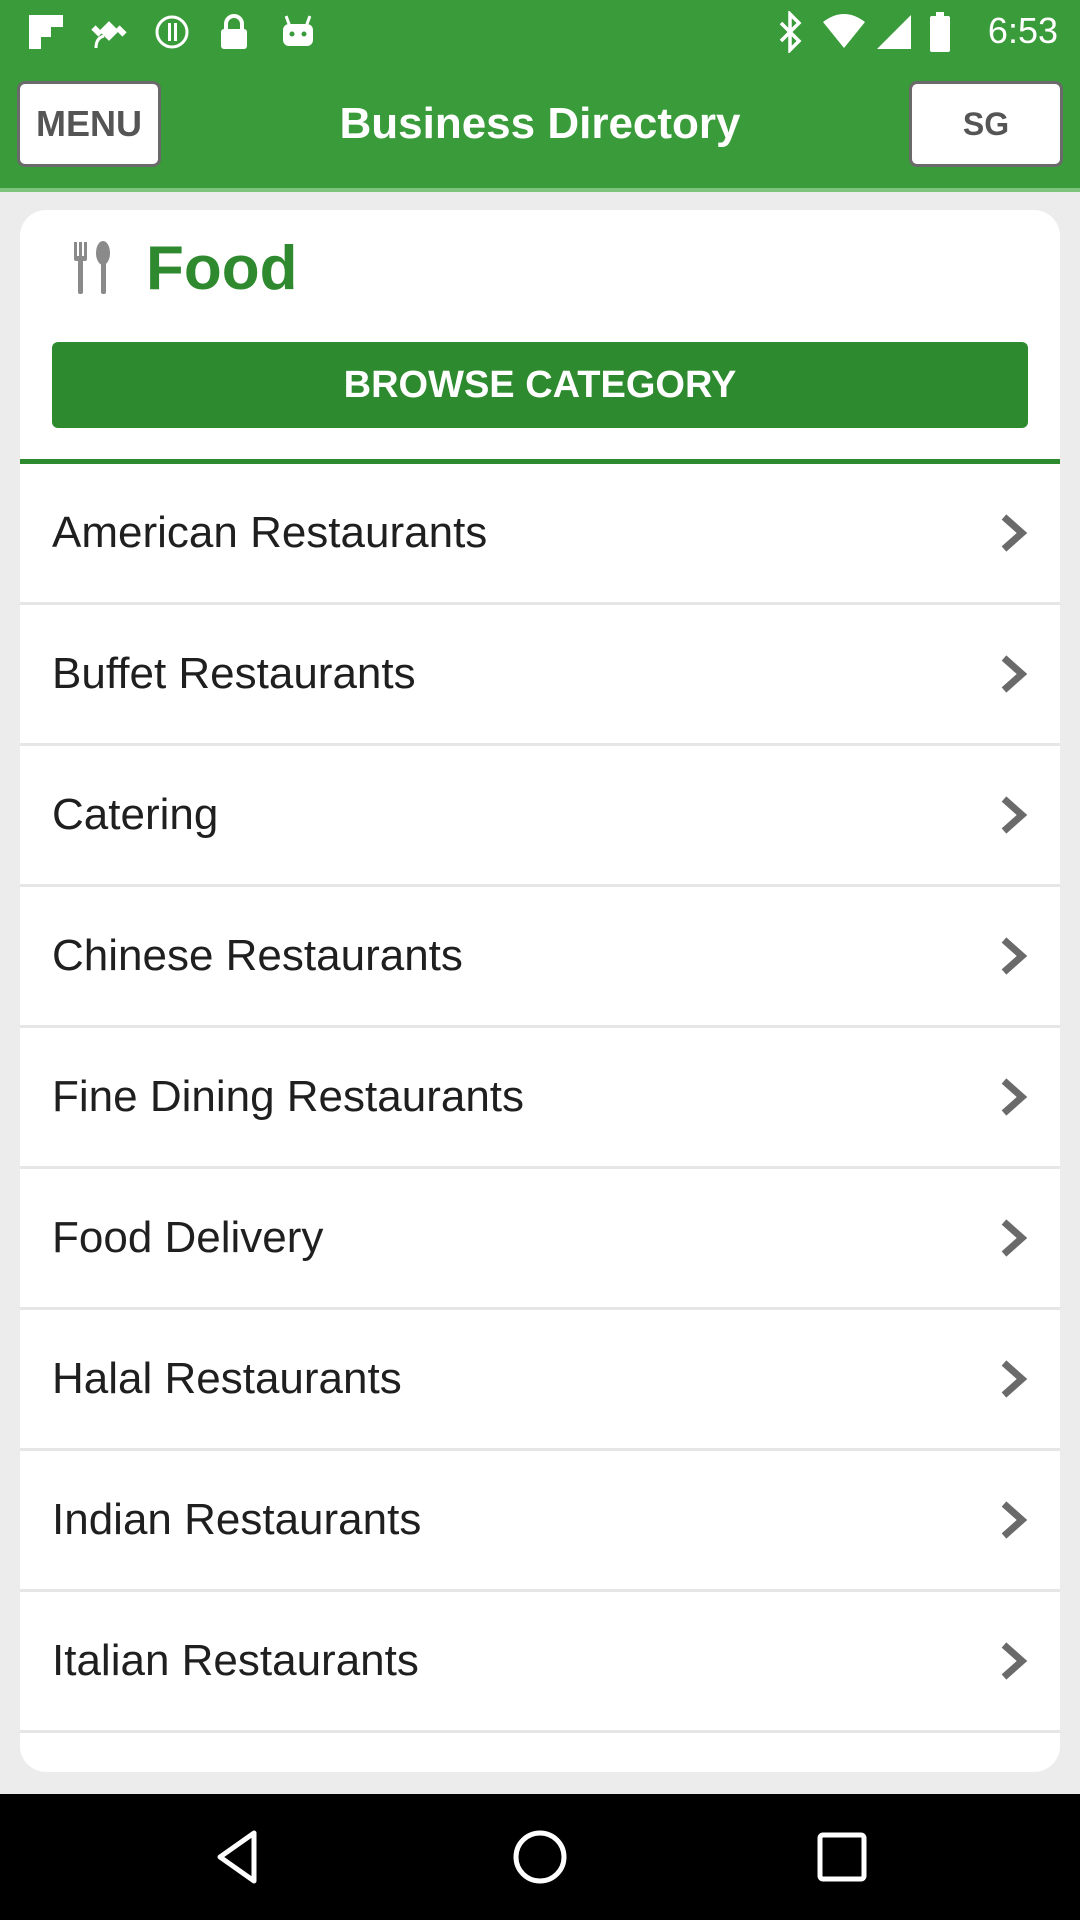 This screenshot has width=1080, height=1920. What do you see at coordinates (540, 1521) in the screenshot?
I see `list-item: Indian Restaurants` at bounding box center [540, 1521].